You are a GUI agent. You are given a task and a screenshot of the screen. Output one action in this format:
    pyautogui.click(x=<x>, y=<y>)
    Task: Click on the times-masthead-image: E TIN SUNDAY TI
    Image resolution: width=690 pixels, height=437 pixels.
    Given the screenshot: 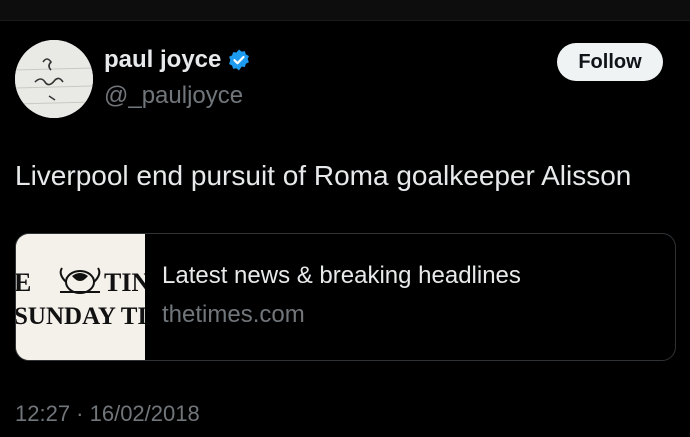 What is the action you would take?
    pyautogui.click(x=80, y=297)
    